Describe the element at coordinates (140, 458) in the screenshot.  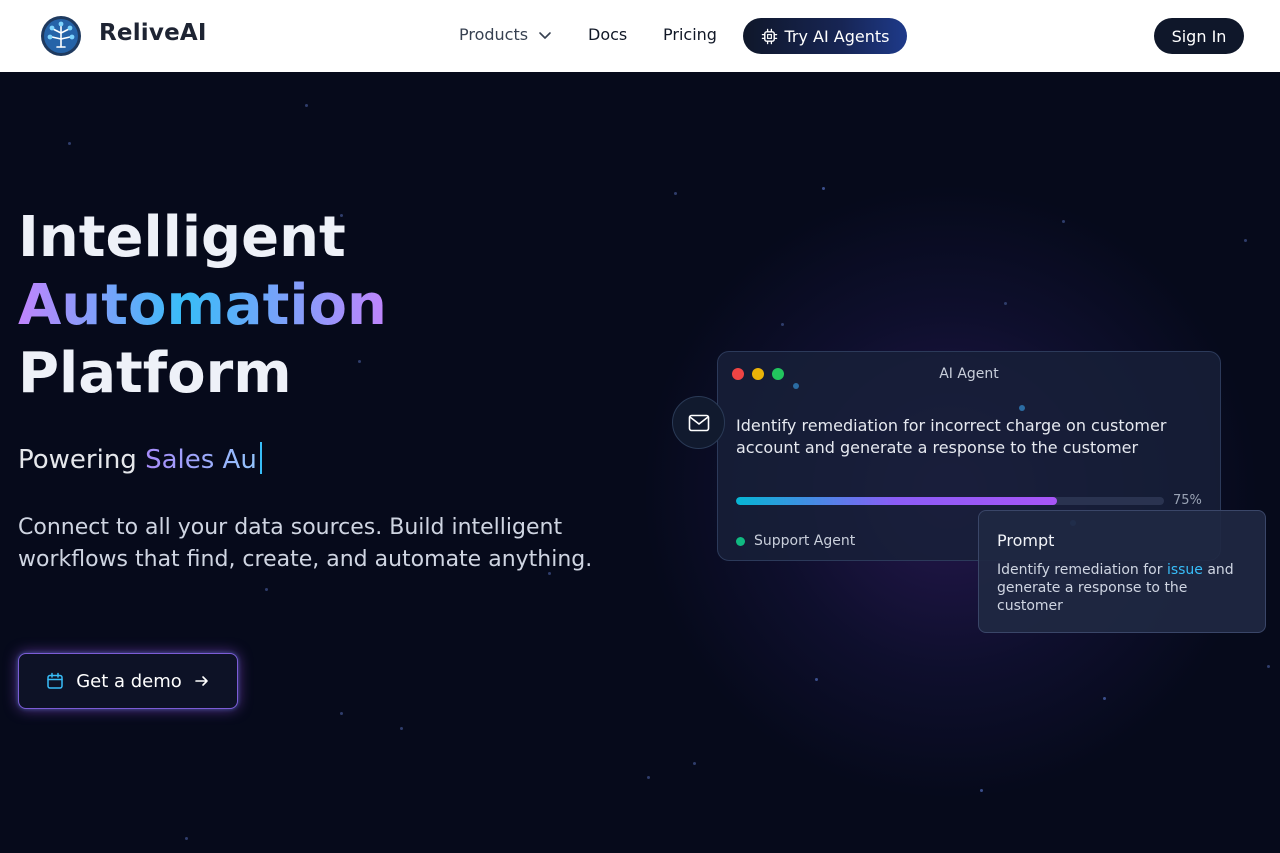
I see `powering-tagline: Powering Sales Au` at that location.